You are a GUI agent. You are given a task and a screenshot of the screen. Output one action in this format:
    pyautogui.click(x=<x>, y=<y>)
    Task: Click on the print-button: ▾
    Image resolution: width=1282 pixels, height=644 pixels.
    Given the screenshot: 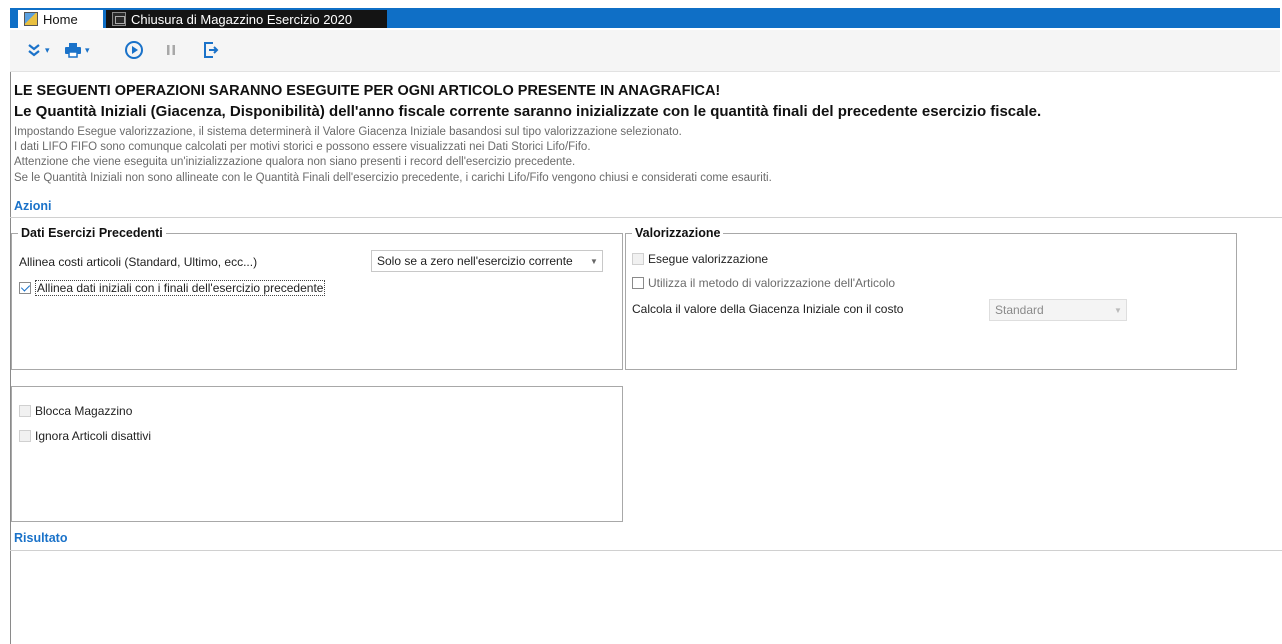 What is the action you would take?
    pyautogui.click(x=77, y=50)
    